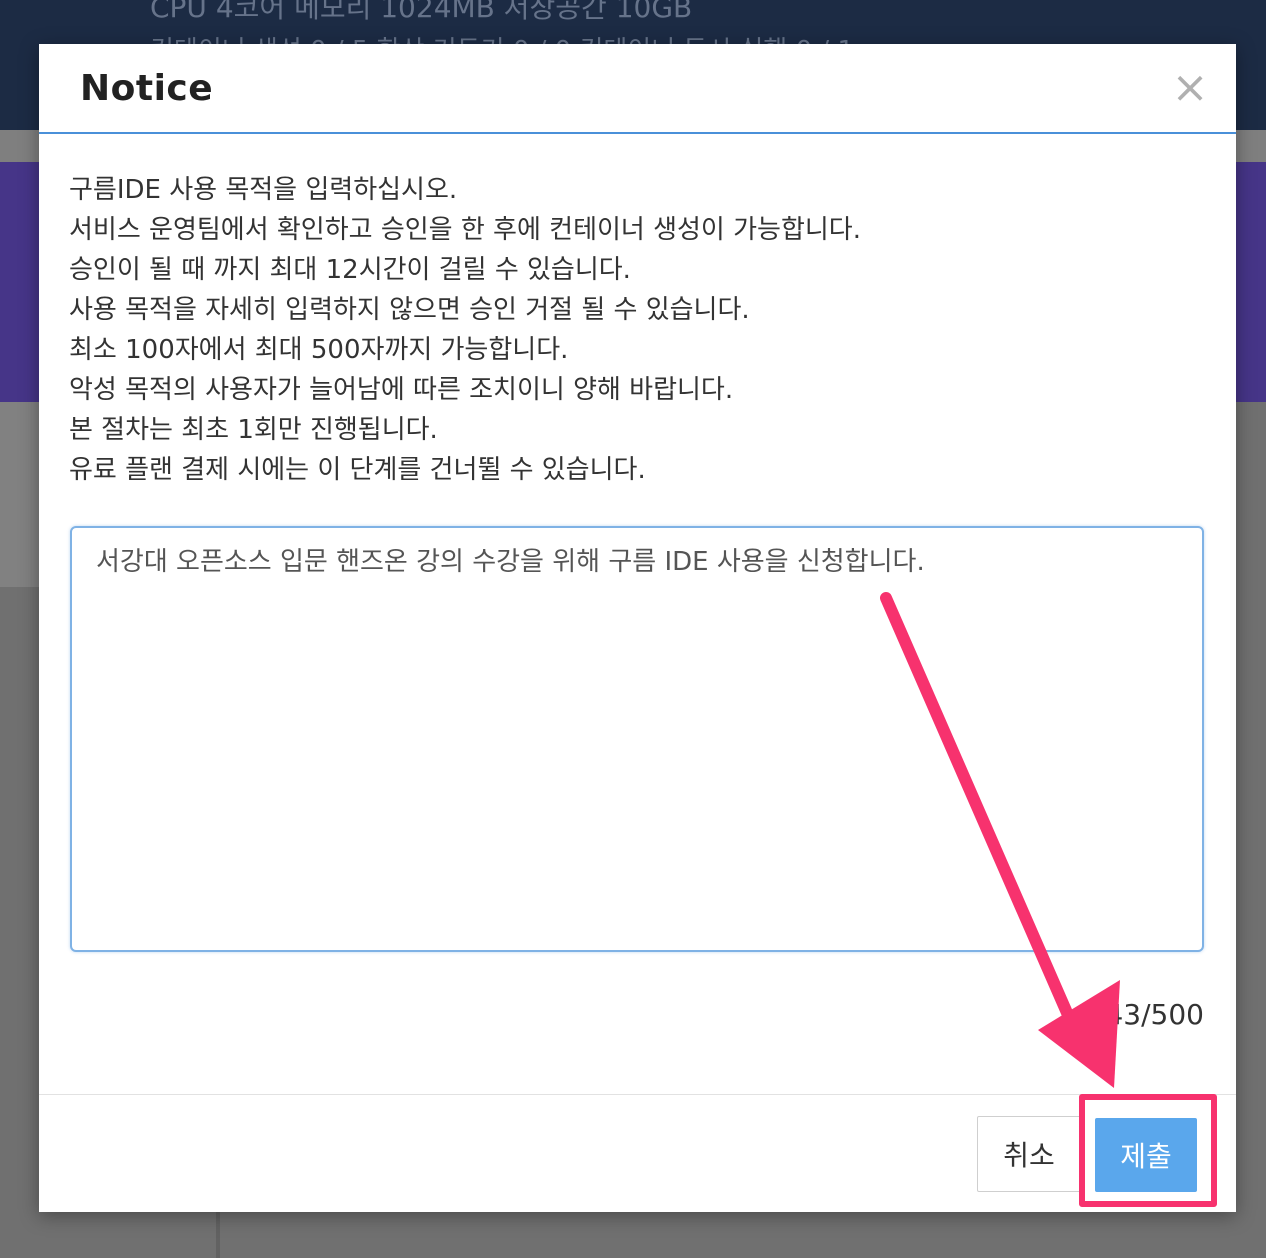  I want to click on notice-line: 구름IDE 사용 목적을 입력하십시오., so click(263, 190).